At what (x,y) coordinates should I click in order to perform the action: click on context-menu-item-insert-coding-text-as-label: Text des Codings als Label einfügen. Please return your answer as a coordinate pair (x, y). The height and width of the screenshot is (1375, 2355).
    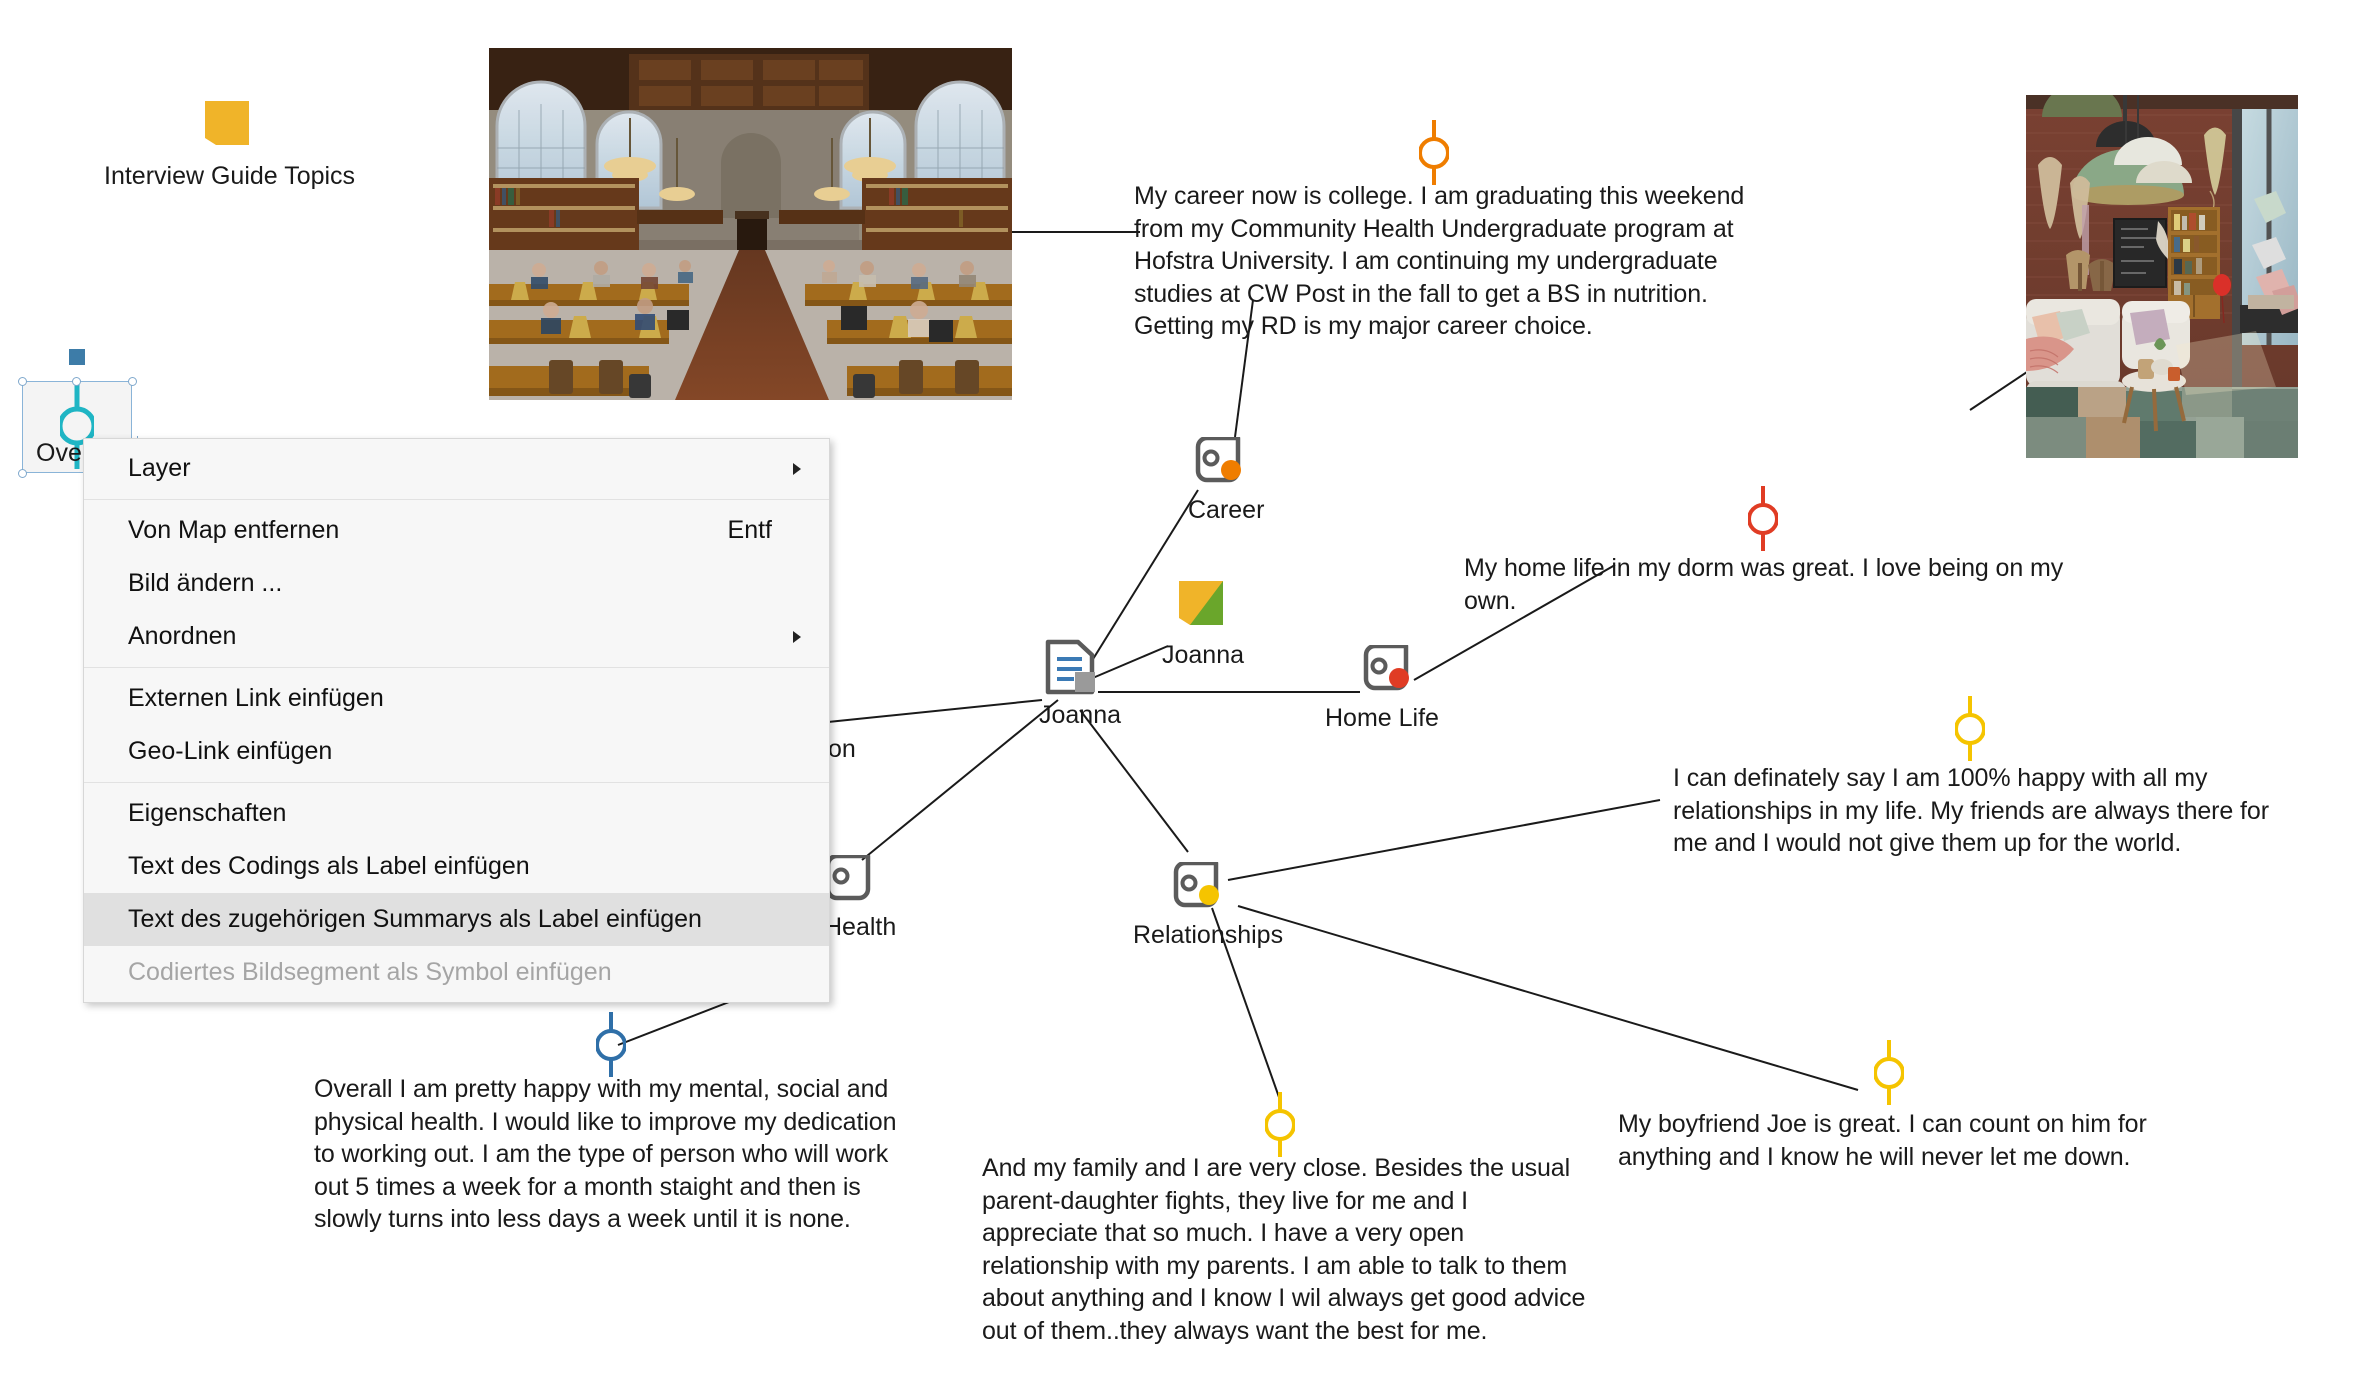
    Looking at the image, I should click on (456, 866).